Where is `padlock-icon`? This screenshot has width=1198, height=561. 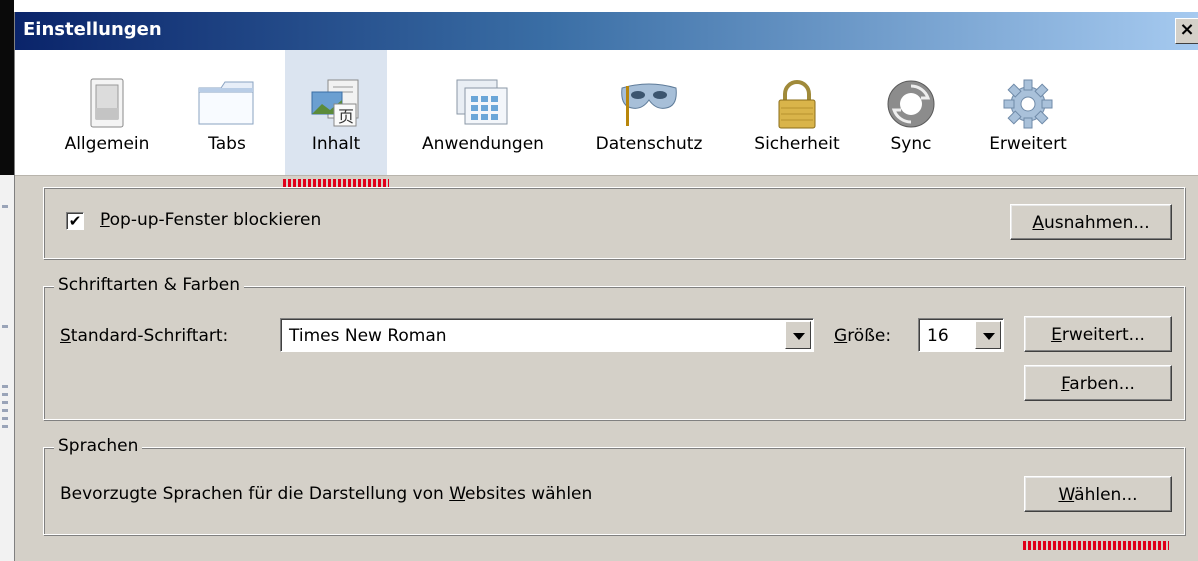
padlock-icon is located at coordinates (797, 106).